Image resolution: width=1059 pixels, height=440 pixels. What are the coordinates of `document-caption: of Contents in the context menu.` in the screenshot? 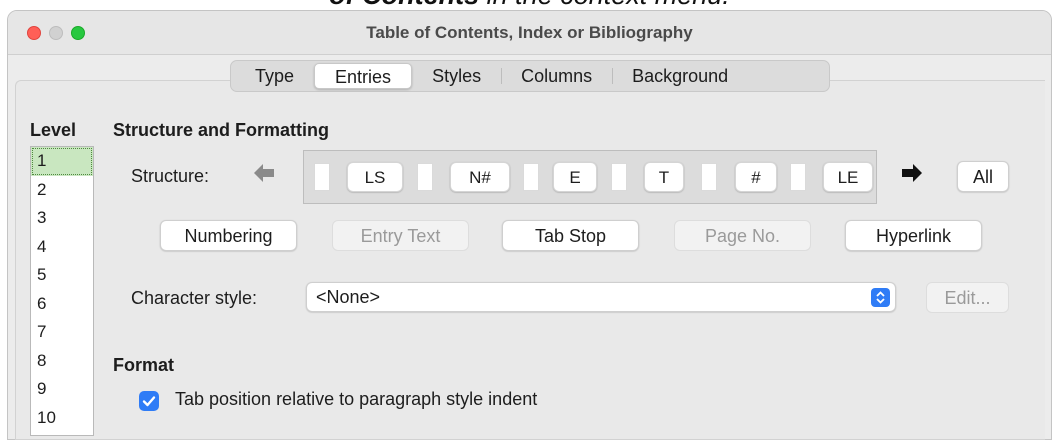 It's located at (529, 5).